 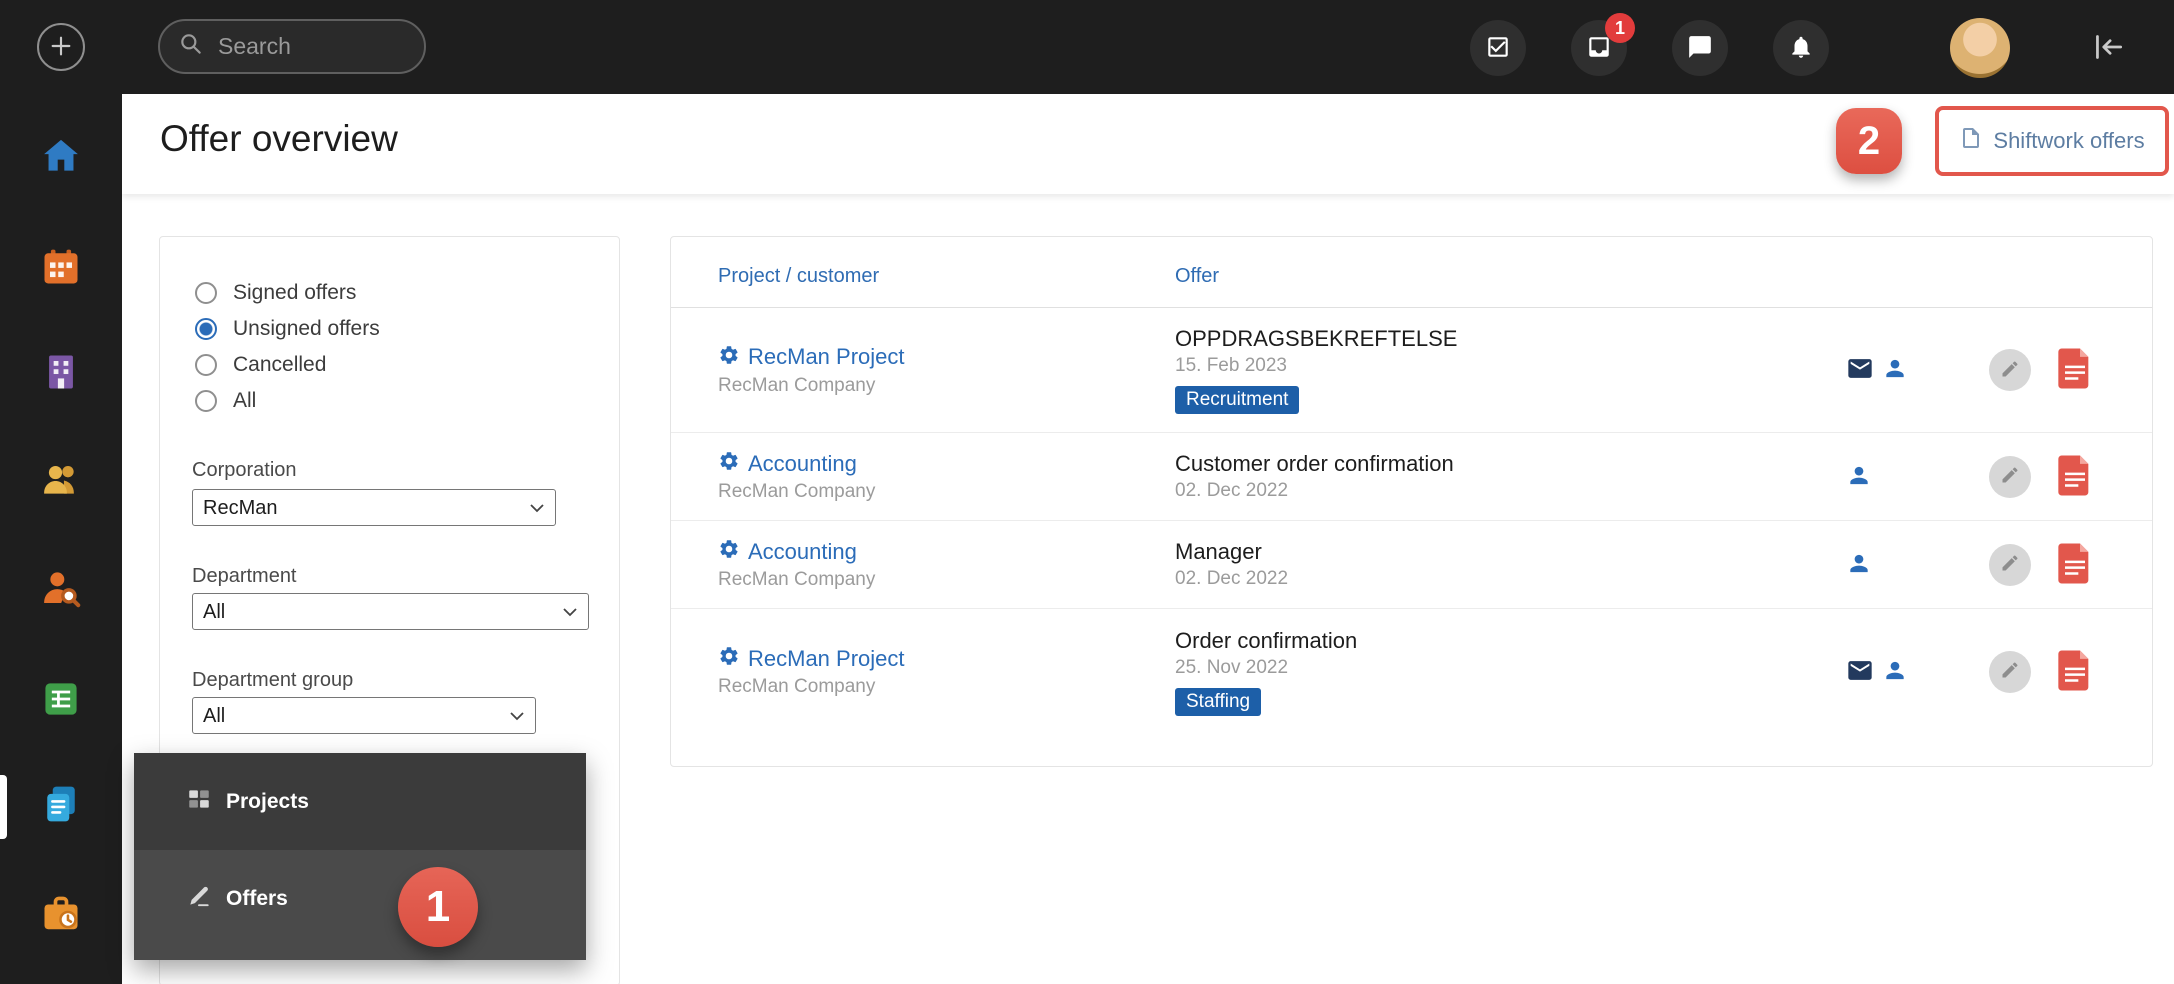 I want to click on document-icon, so click(x=1971, y=141).